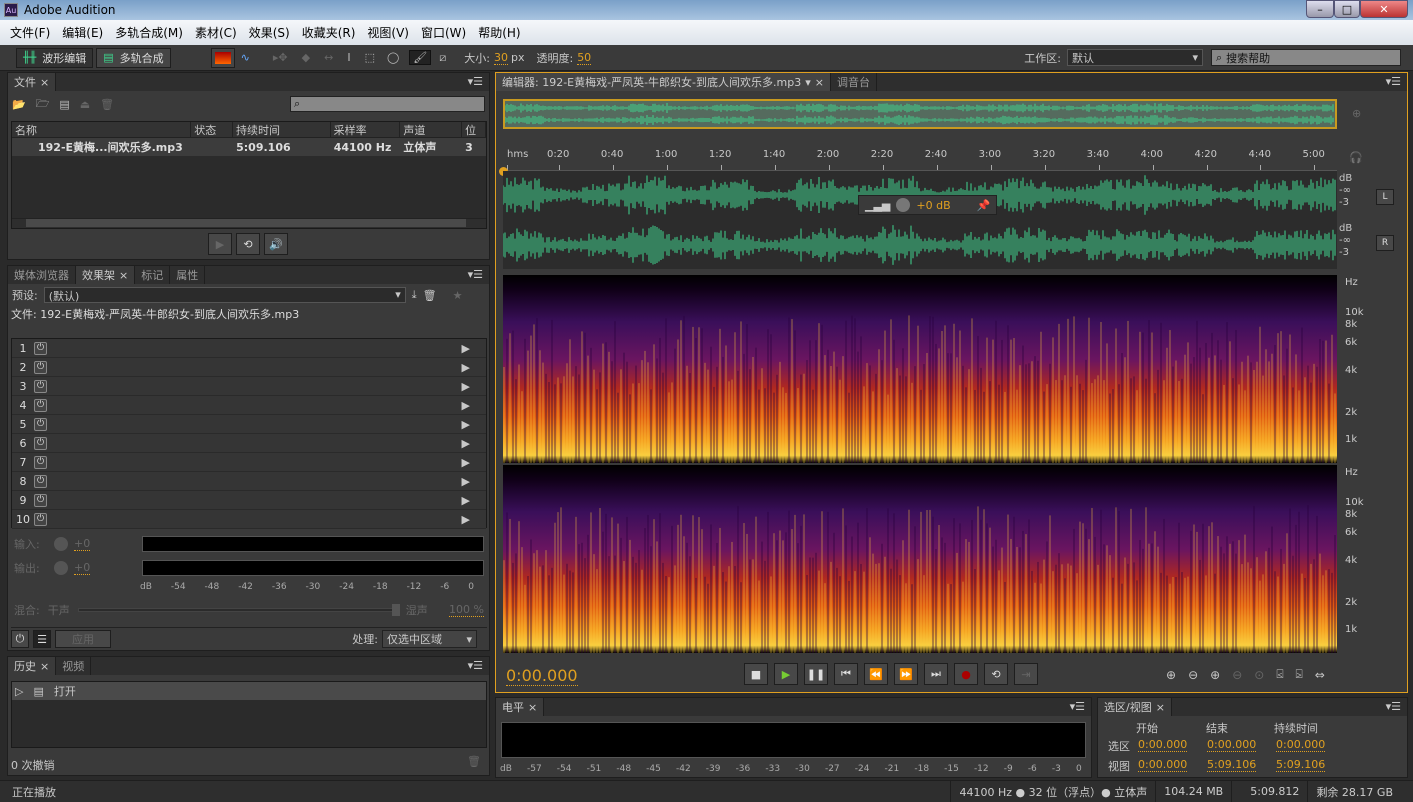 The width and height of the screenshot is (1413, 802). Describe the element at coordinates (846, 674) in the screenshot. I see `go-to-start-button: ⏮` at that location.